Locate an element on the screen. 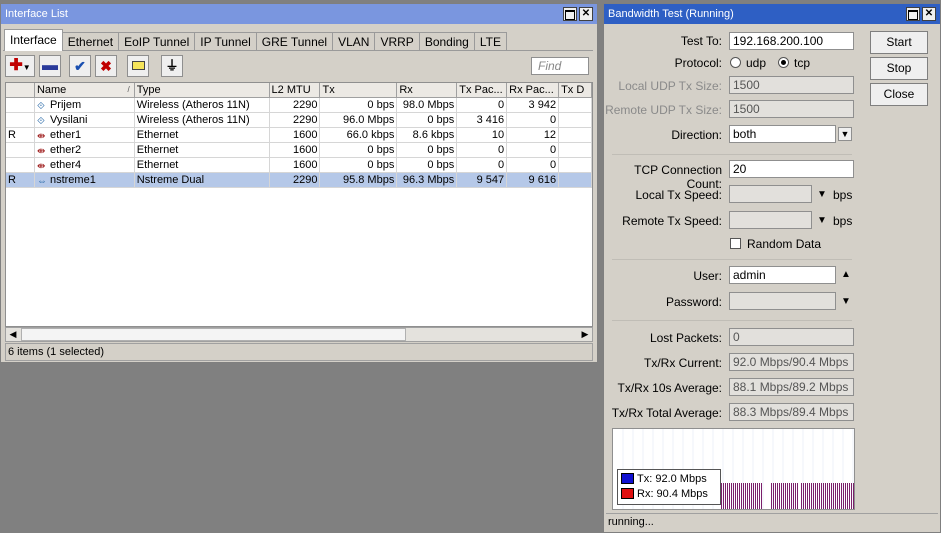  tab-ip-tunnel: IP Tunnel is located at coordinates (225, 41).